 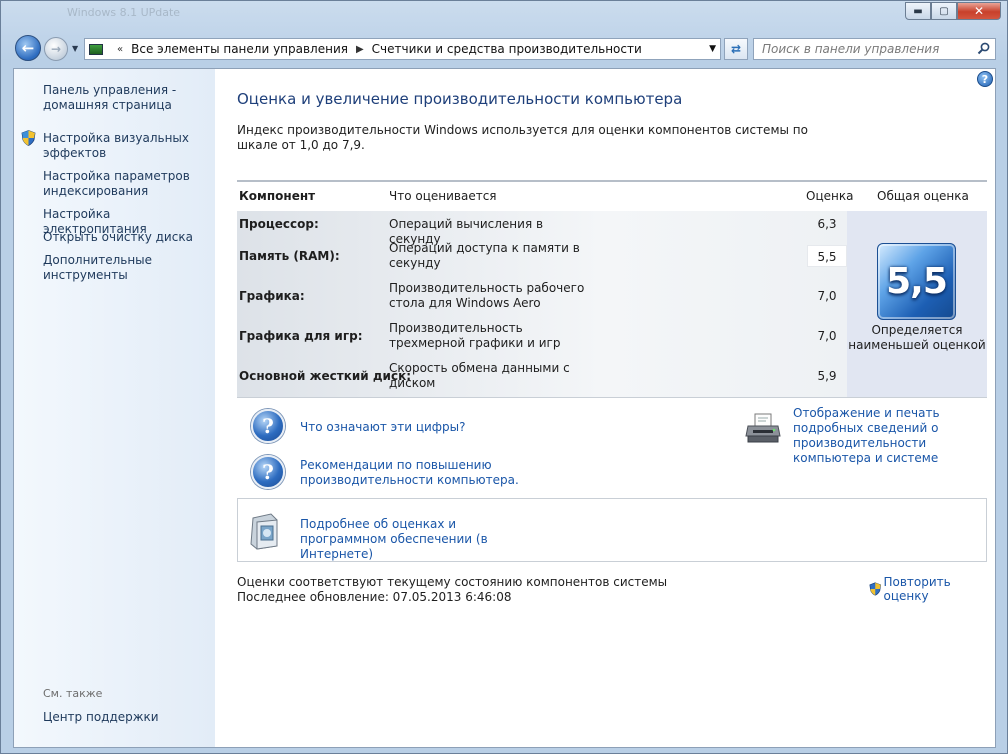 What do you see at coordinates (272, 296) in the screenshot?
I see `component-label: Графика:` at bounding box center [272, 296].